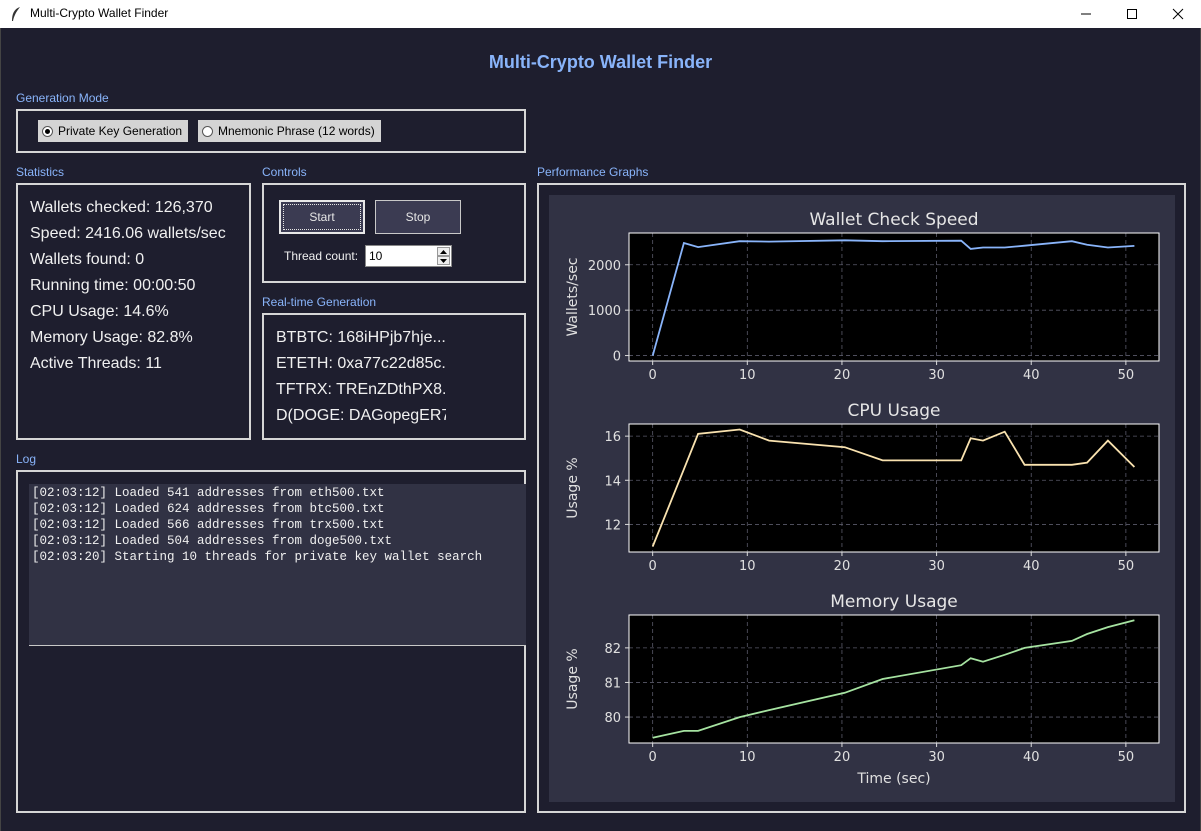 This screenshot has height=831, width=1201. What do you see at coordinates (16, 14) in the screenshot?
I see `feather-icon` at bounding box center [16, 14].